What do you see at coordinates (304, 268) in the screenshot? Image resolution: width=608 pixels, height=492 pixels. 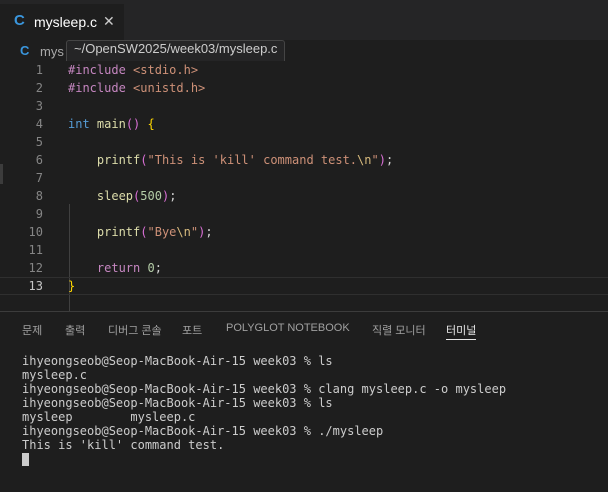 I see `code-line: 12 return 0;` at bounding box center [304, 268].